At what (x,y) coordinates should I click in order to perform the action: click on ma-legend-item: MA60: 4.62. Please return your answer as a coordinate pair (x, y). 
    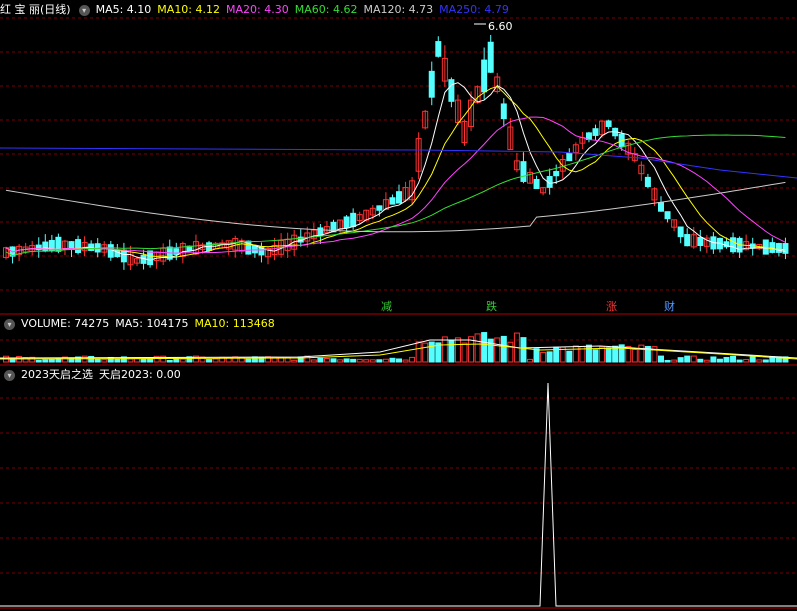
    Looking at the image, I should click on (326, 9).